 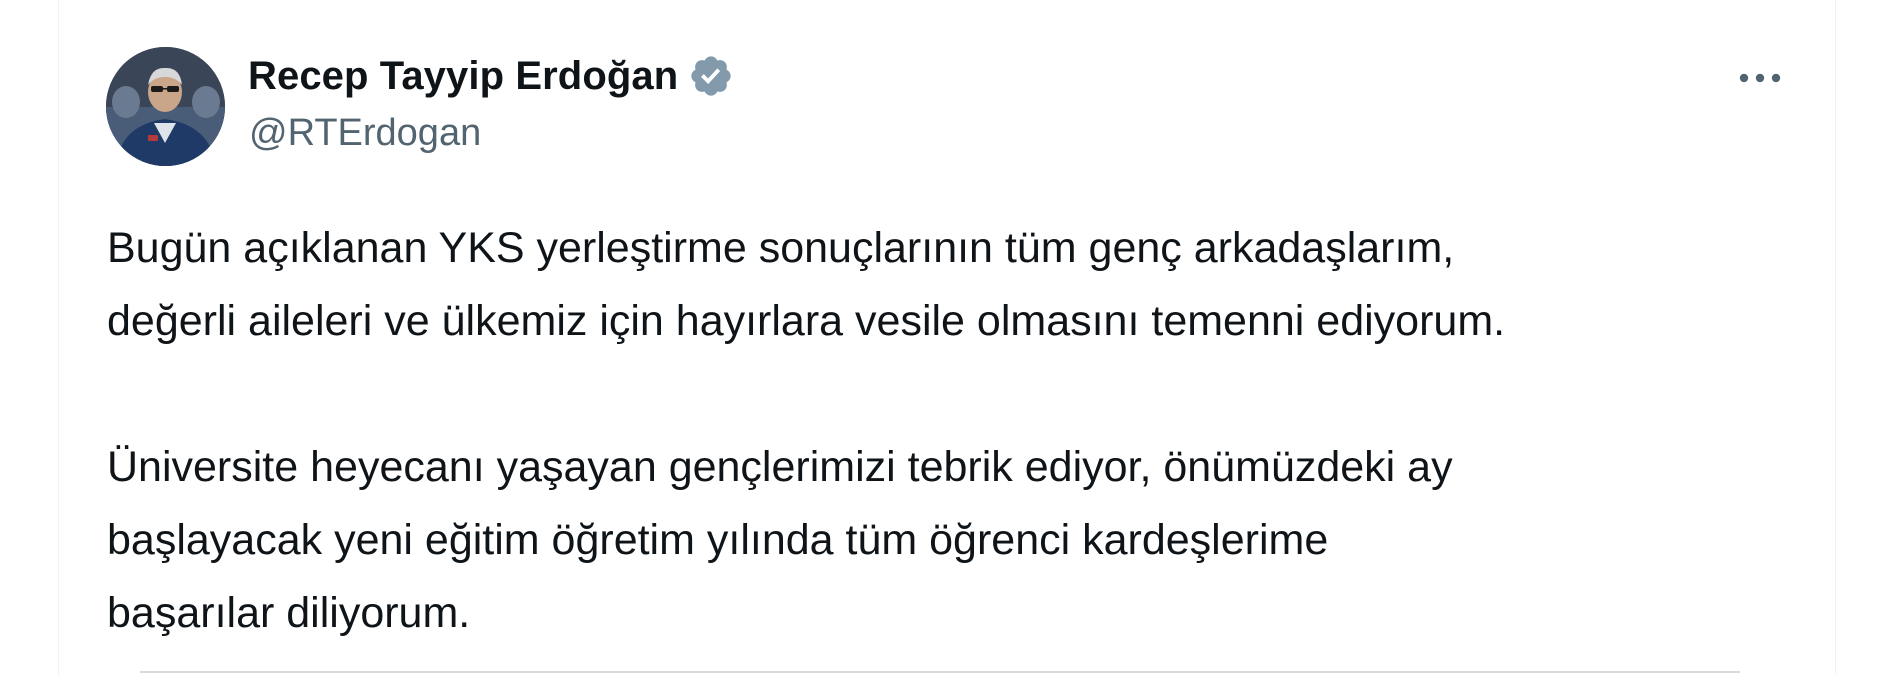 I want to click on author-display-name: Recep Tayyip Erdoğan, so click(x=463, y=76).